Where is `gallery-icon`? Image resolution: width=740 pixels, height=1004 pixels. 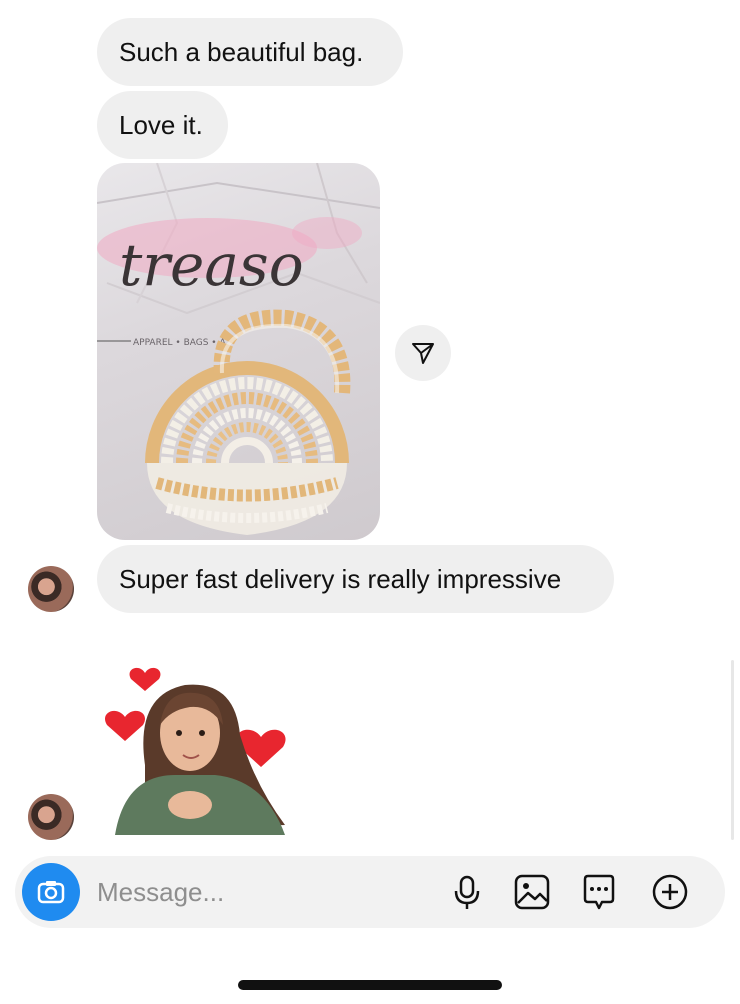
gallery-icon is located at coordinates (532, 892).